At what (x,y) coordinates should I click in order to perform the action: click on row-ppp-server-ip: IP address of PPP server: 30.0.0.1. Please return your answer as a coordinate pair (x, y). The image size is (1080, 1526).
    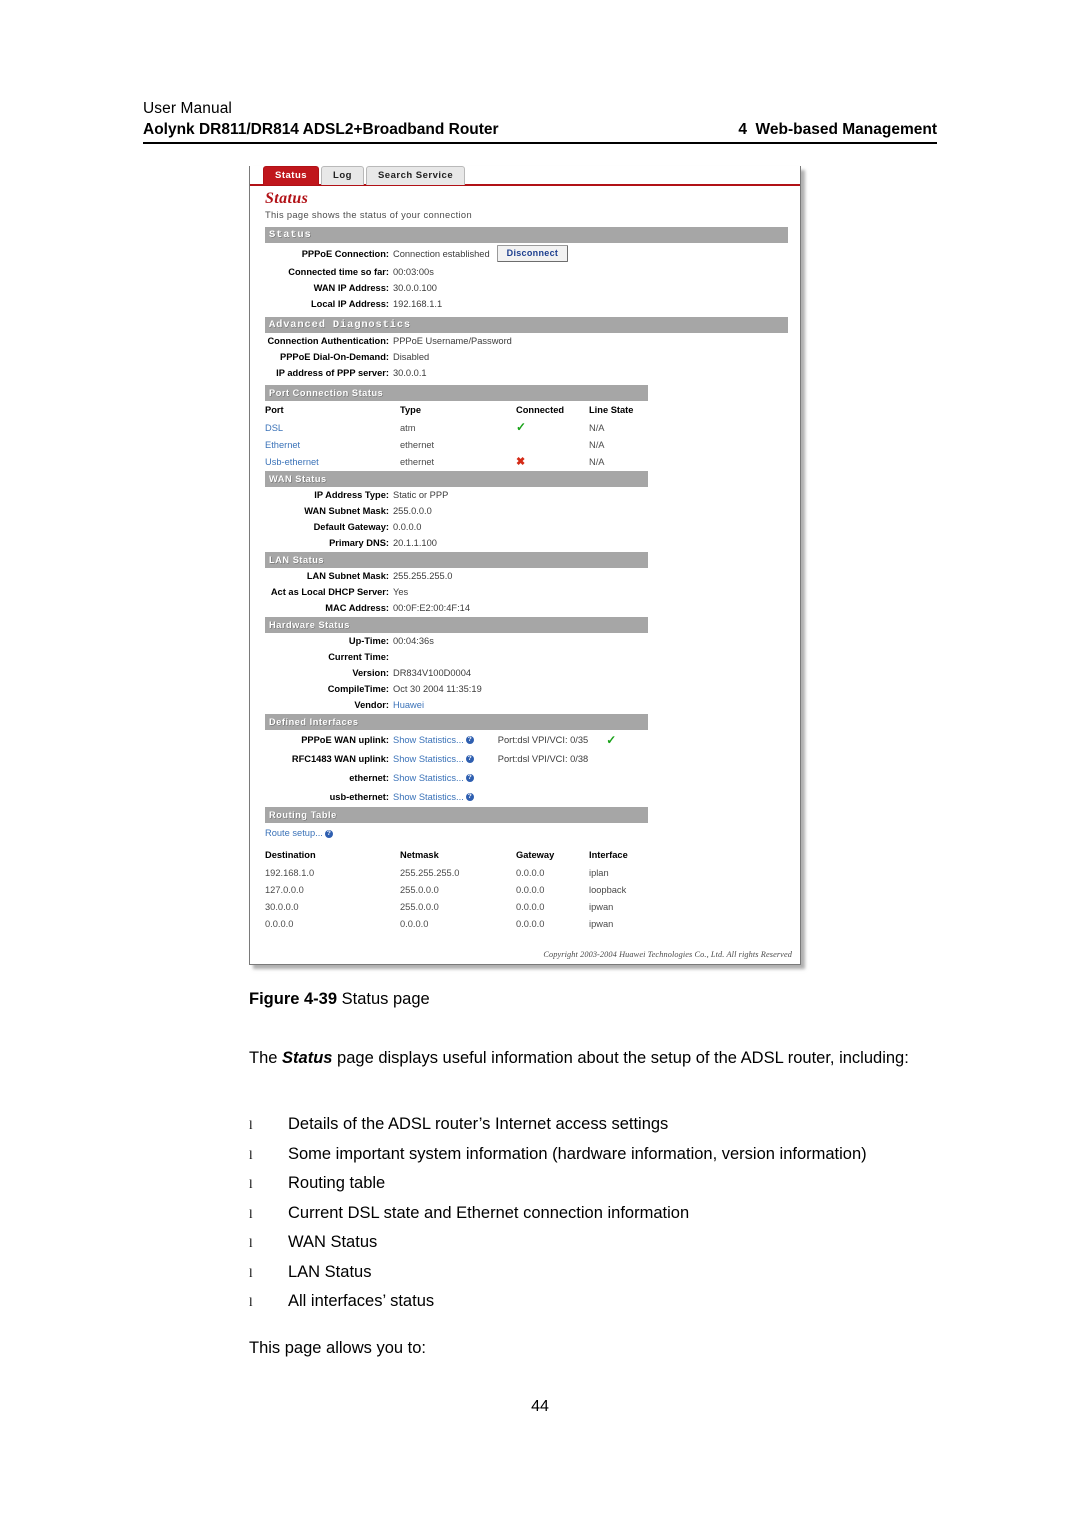
    Looking at the image, I should click on (532, 373).